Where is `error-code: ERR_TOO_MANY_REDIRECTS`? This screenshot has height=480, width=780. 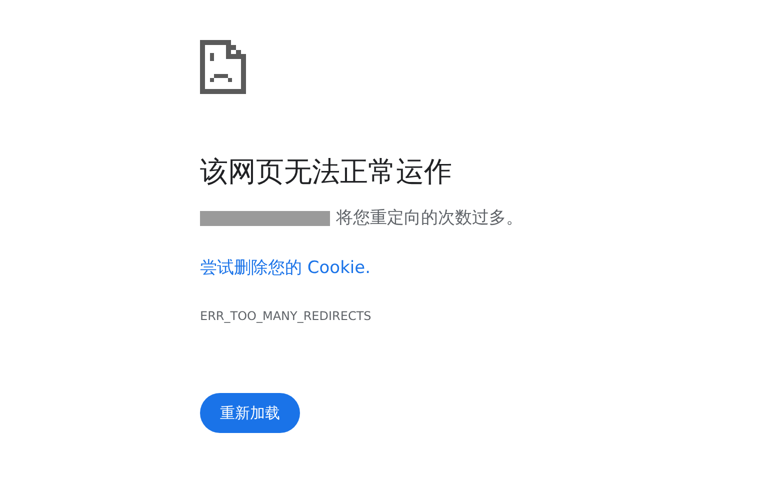 error-code: ERR_TOO_MANY_REDIRECTS is located at coordinates (286, 316).